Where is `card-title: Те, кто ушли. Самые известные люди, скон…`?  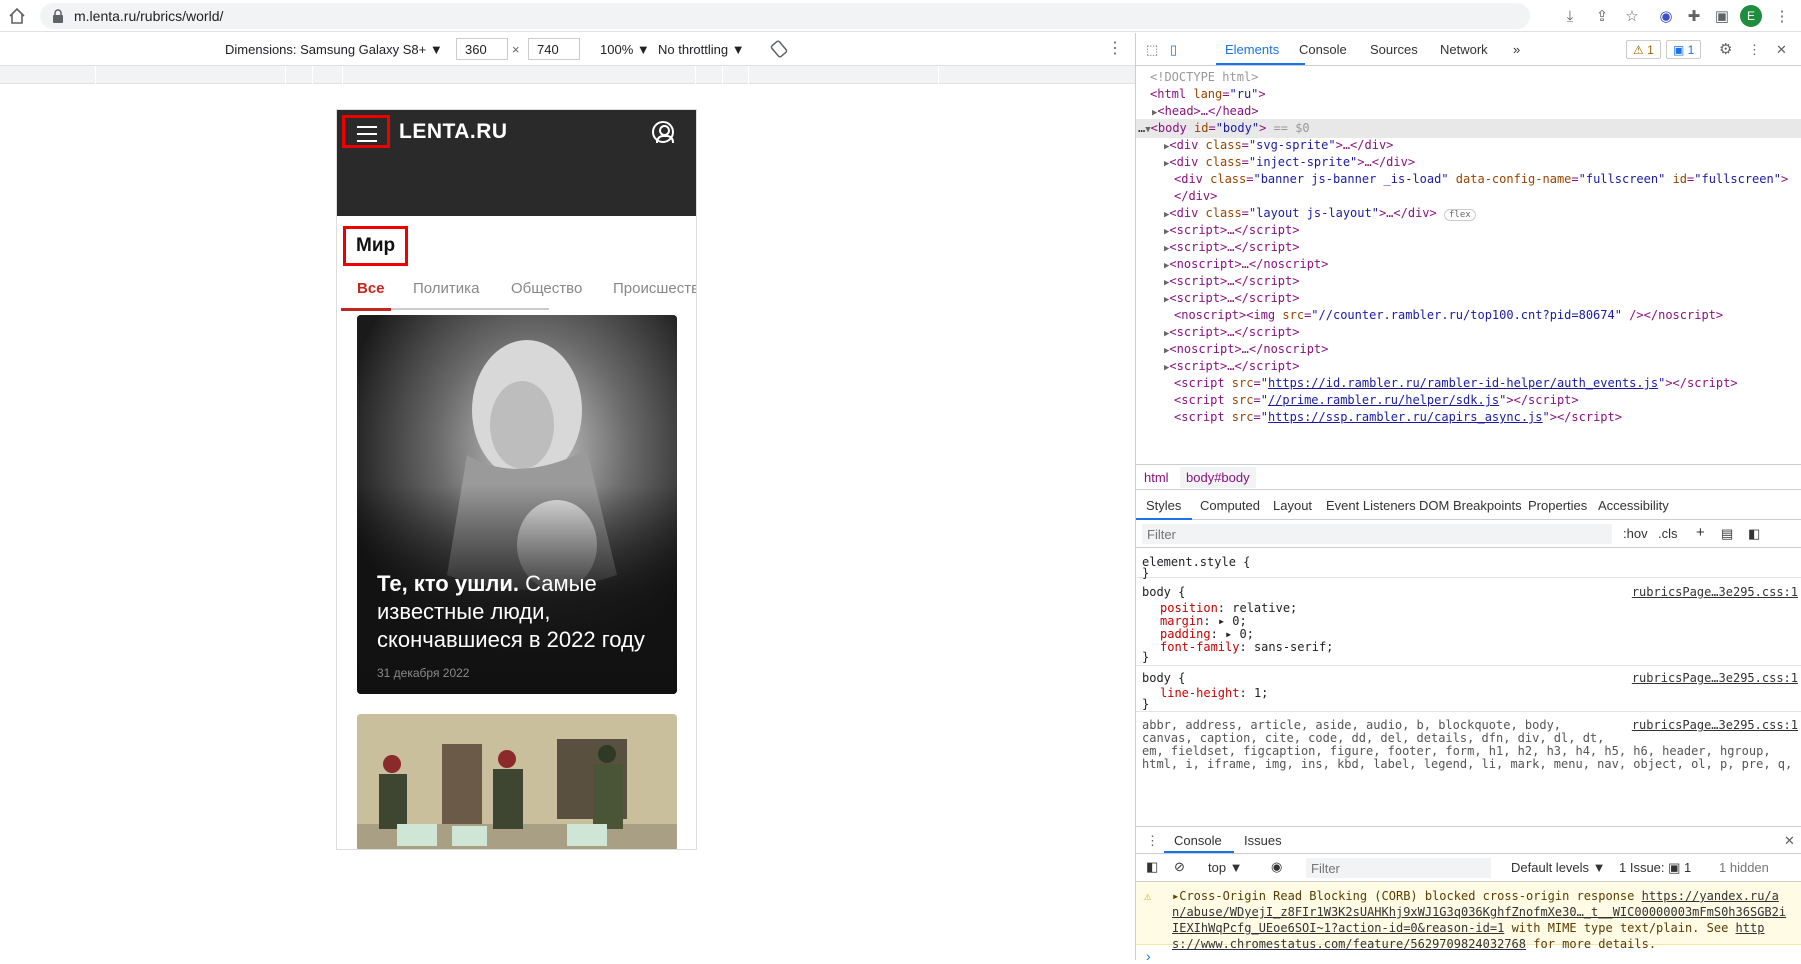 card-title: Те, кто ушли. Самые известные люди, скон… is located at coordinates (522, 612).